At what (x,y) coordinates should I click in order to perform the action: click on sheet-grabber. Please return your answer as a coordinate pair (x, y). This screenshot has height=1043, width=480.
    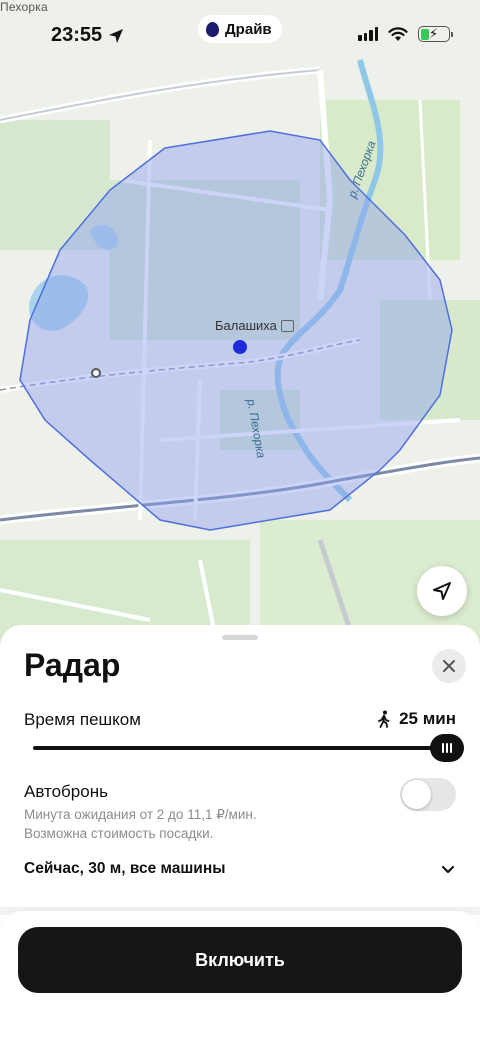
    Looking at the image, I should click on (240, 637).